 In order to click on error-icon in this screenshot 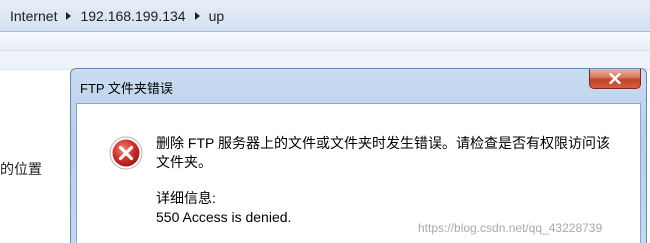, I will do `click(126, 153)`.